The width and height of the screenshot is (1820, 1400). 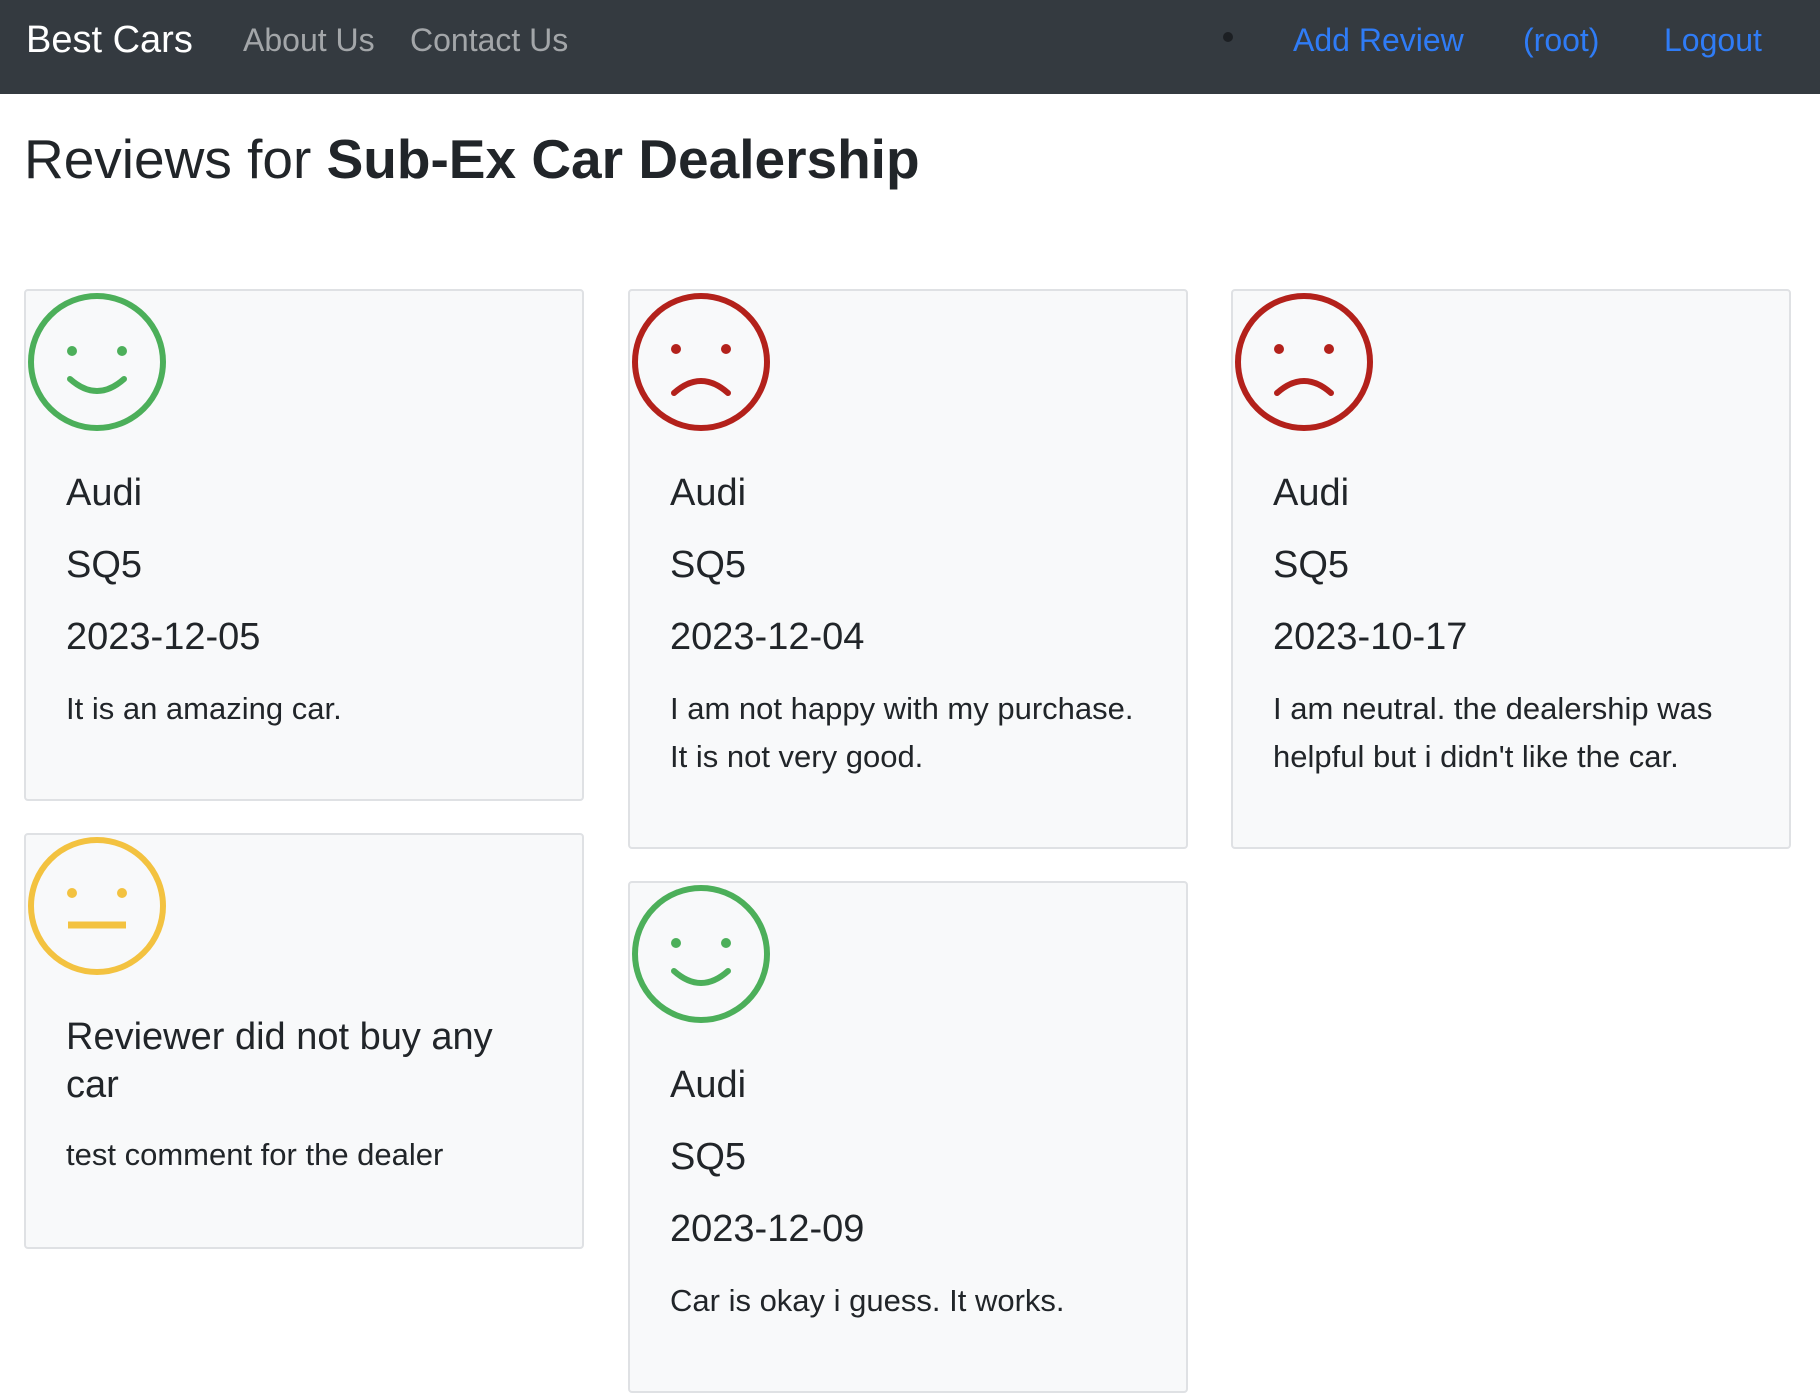 I want to click on logout-link: Logout, so click(x=1713, y=40).